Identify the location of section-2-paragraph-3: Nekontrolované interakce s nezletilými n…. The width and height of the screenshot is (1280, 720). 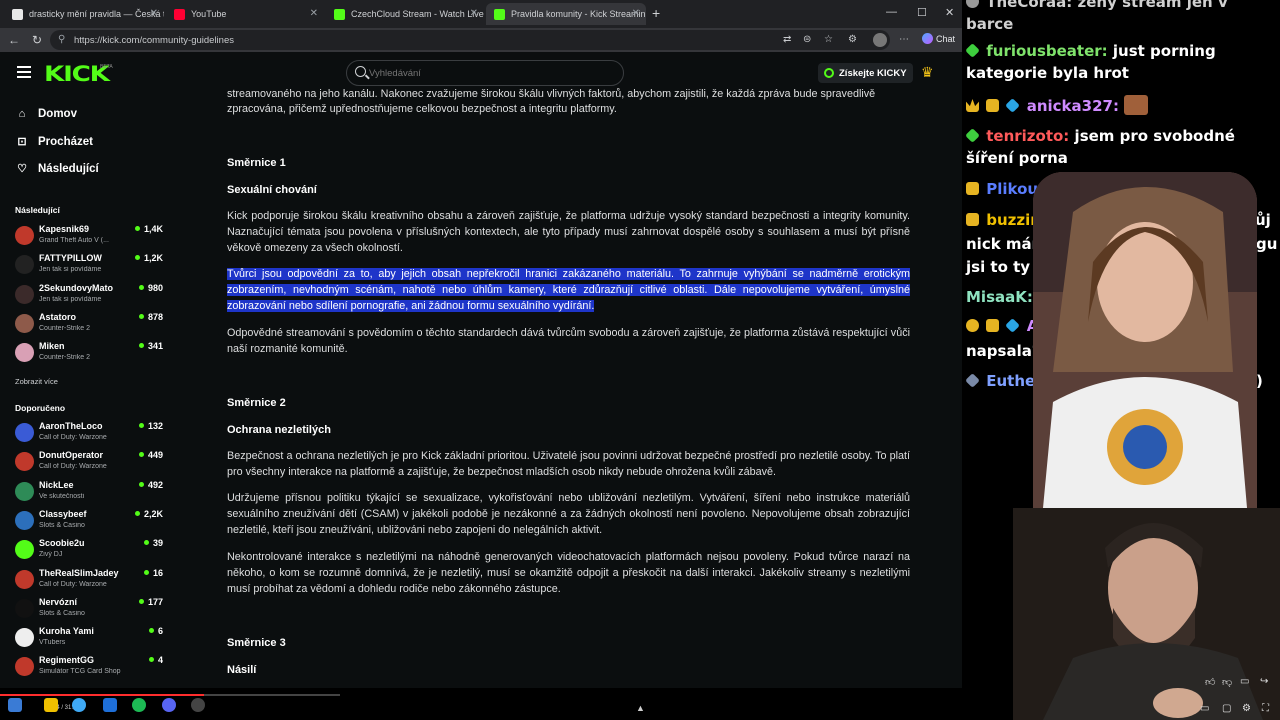
(568, 573).